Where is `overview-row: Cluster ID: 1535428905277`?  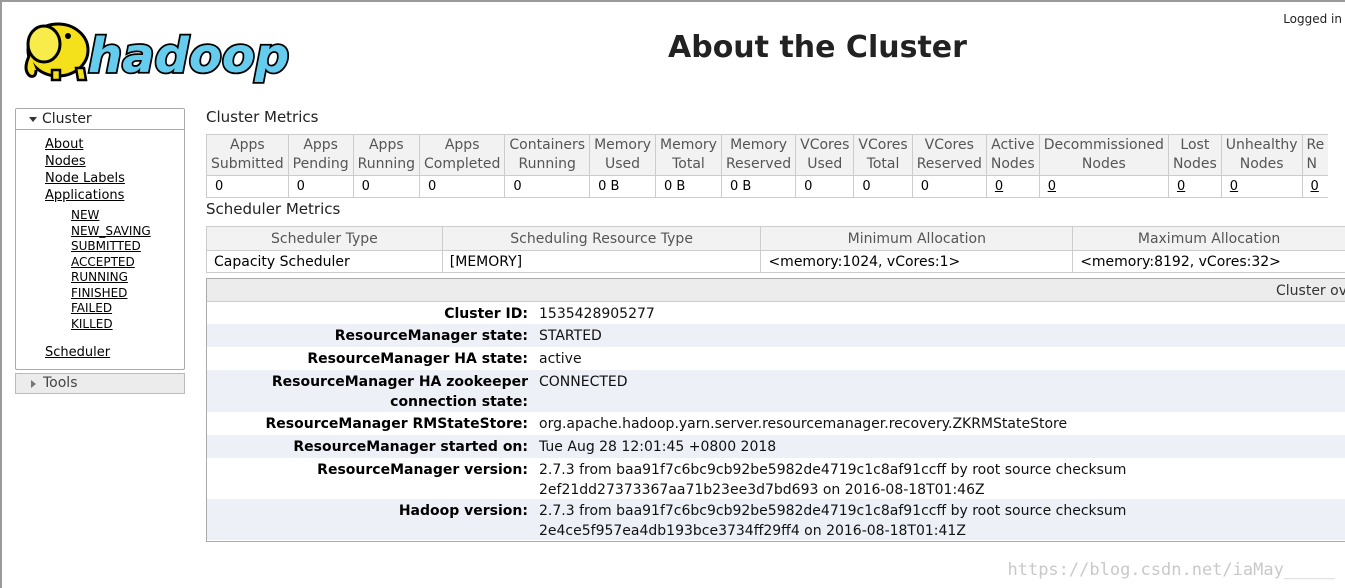
overview-row: Cluster ID: 1535428905277 is located at coordinates (776, 313).